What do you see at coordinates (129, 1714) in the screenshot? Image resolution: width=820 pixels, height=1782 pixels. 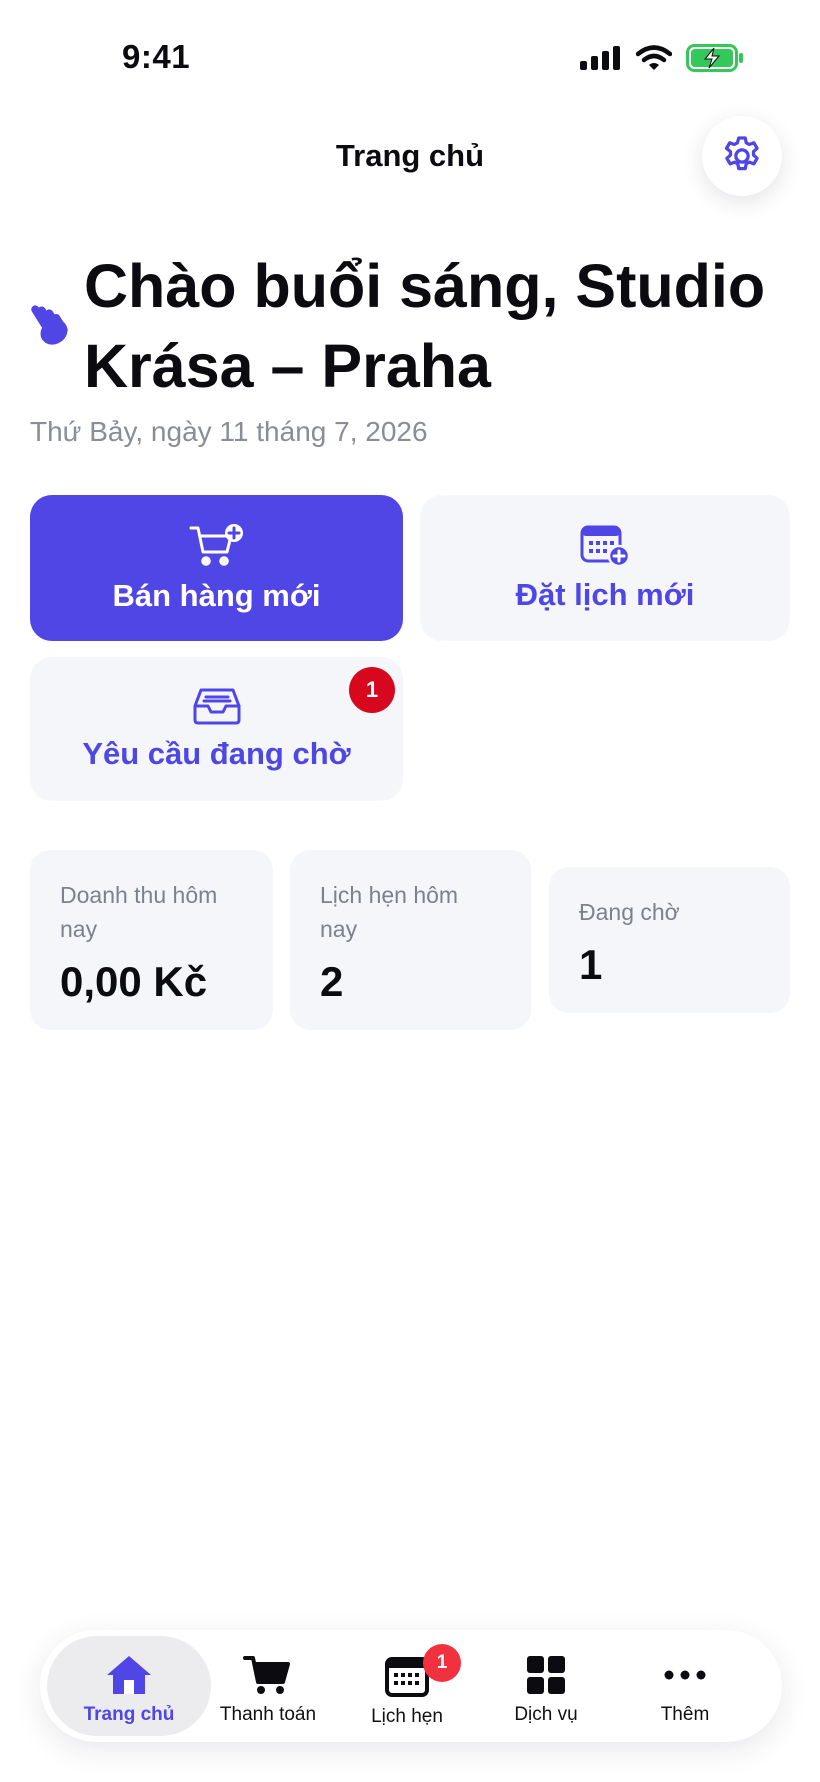 I see `tab-label: Trang chủ` at bounding box center [129, 1714].